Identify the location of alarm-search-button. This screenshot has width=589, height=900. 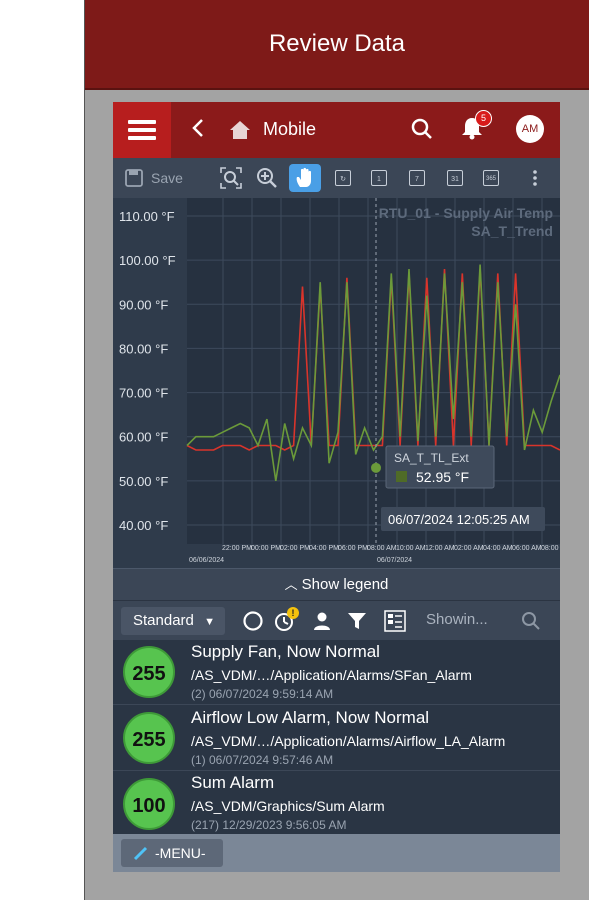
(531, 621).